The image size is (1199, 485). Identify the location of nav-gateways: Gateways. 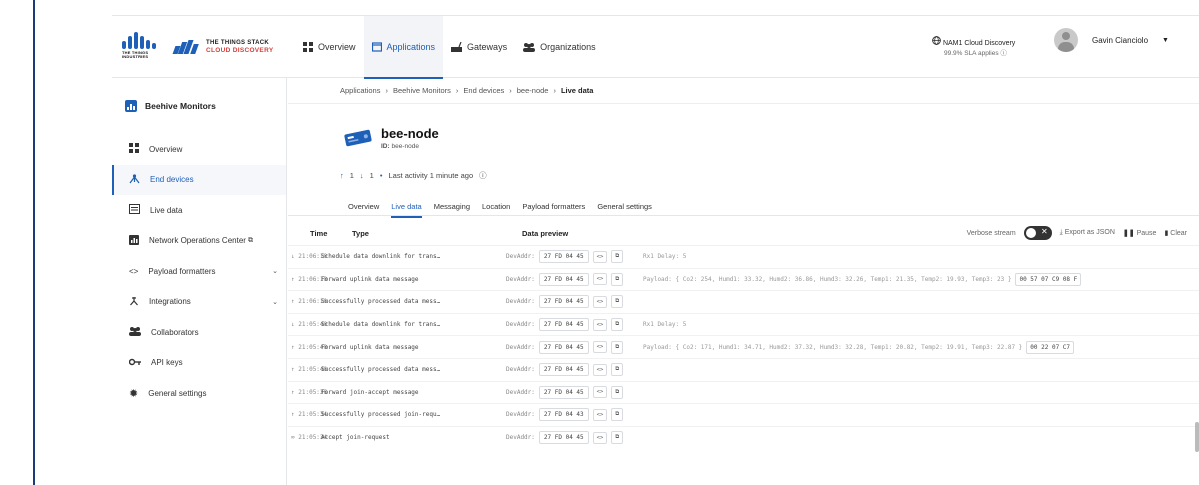
(479, 47).